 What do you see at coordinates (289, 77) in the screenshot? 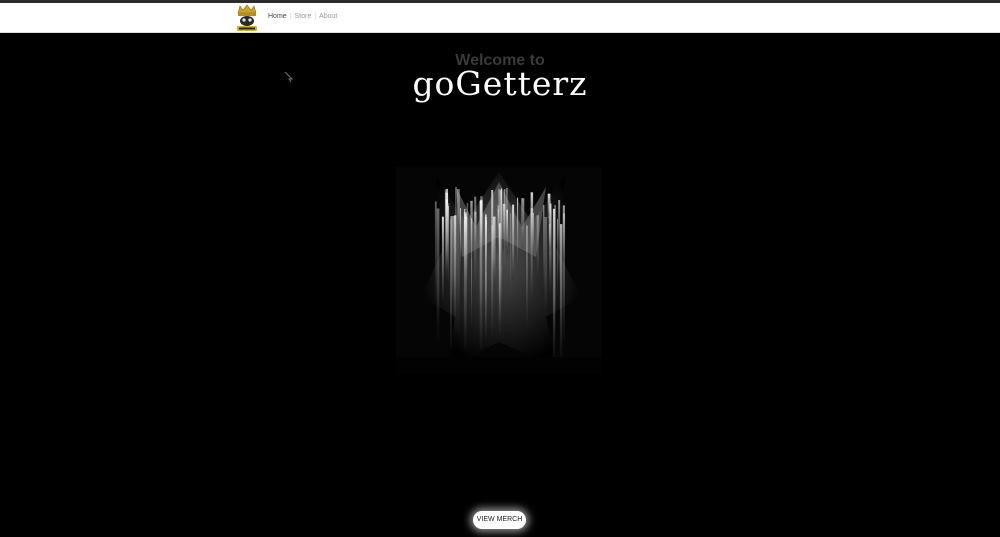
I see `mouse-cursor-icon` at bounding box center [289, 77].